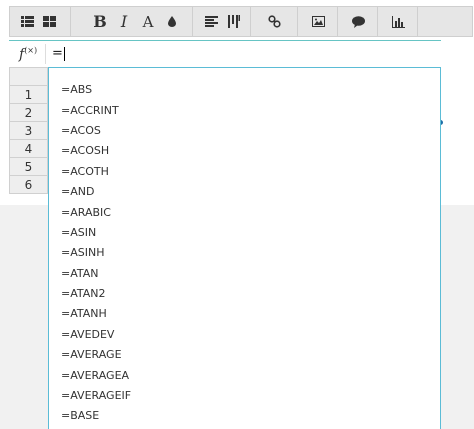 The image size is (474, 429). Describe the element at coordinates (225, 54) in the screenshot. I see `formula-bar: f(×) =` at that location.